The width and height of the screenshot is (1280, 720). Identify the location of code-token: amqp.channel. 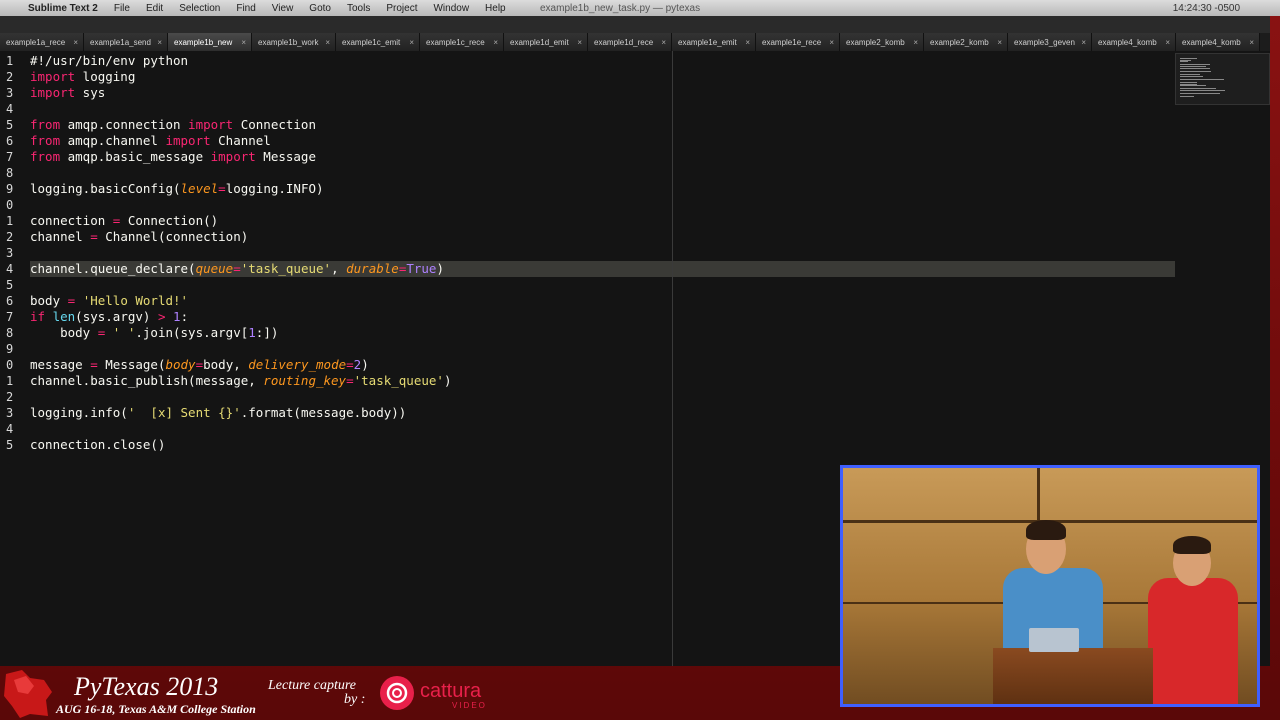
(113, 140).